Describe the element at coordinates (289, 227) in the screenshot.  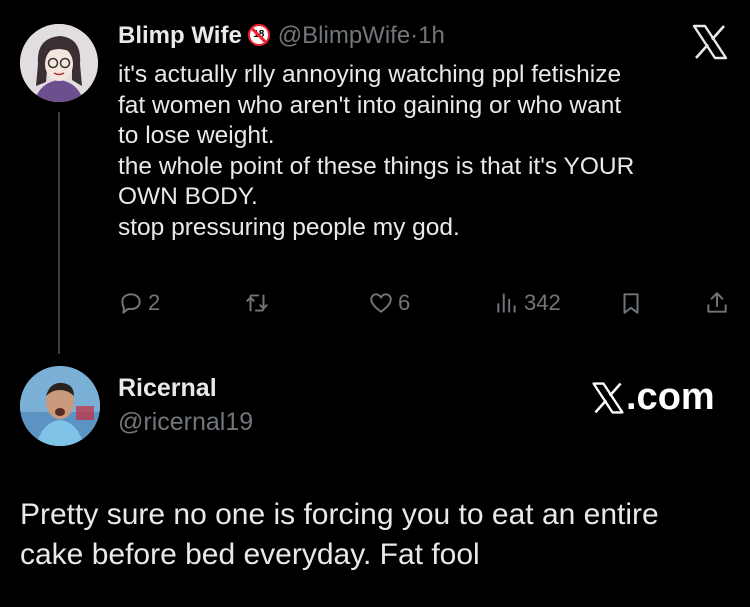
I see `tweet1-line: stop pressuring people my god.` at that location.